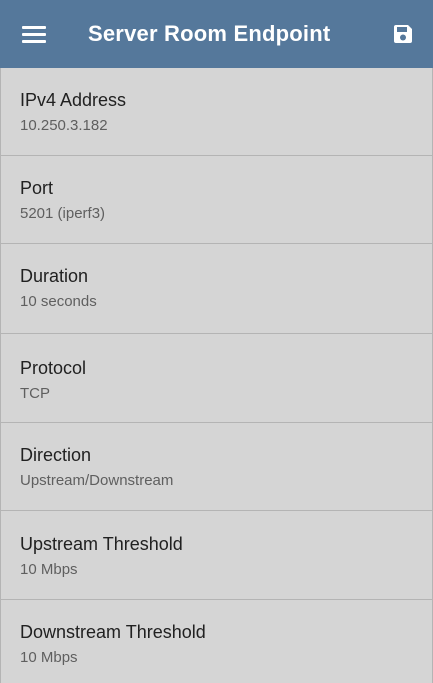 This screenshot has width=433, height=683. I want to click on setting-protocol: Protocol TCP, so click(216, 378).